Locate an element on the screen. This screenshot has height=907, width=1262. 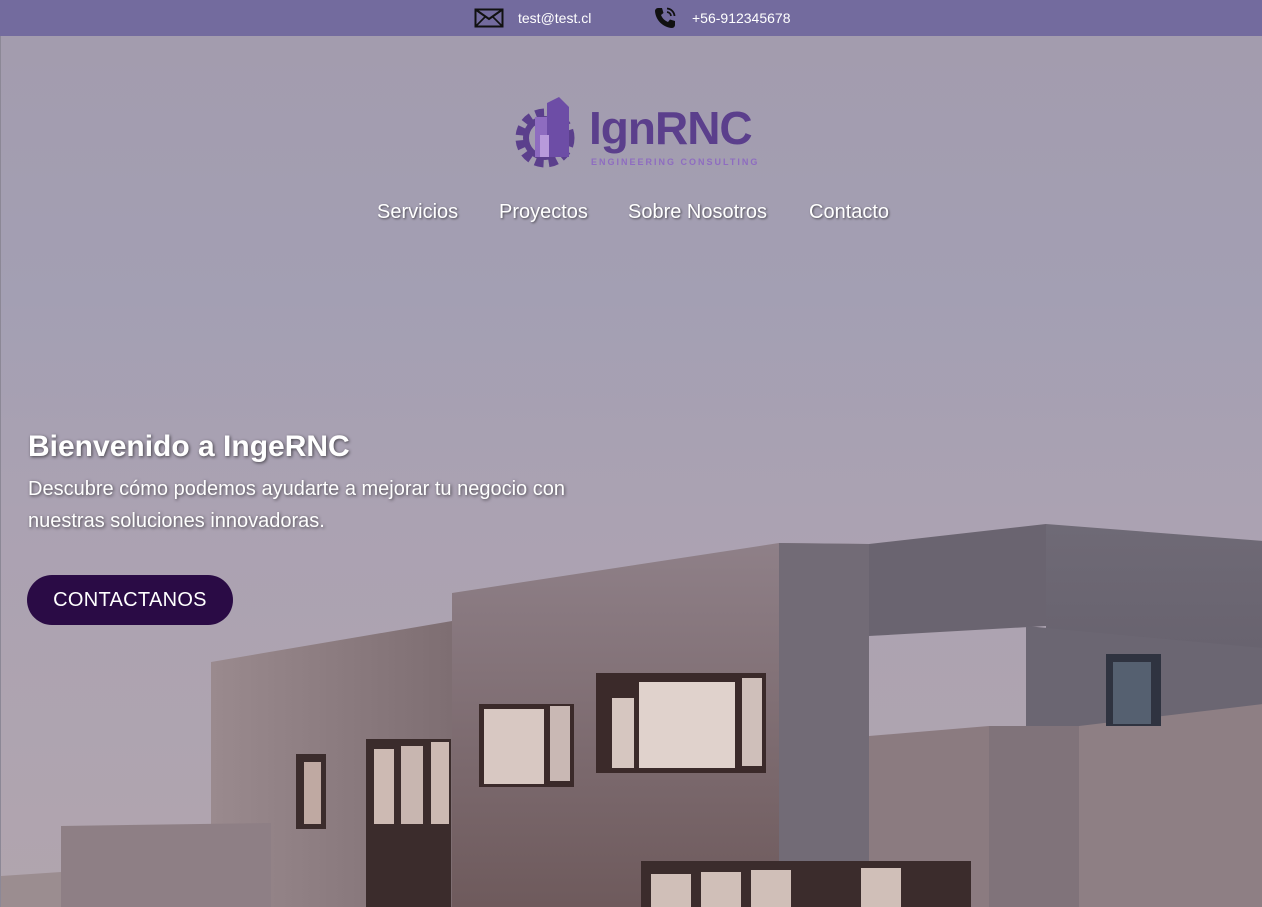
brand-tagline: ENGINEERING CONSULTING is located at coordinates (675, 162).